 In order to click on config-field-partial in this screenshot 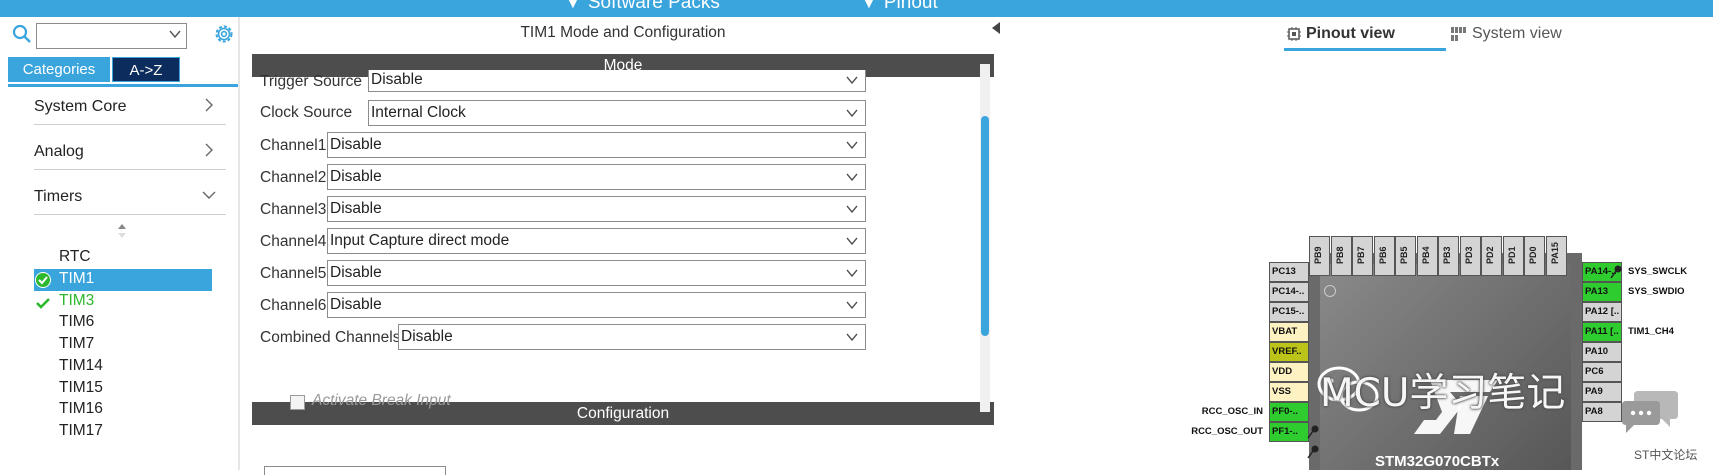, I will do `click(355, 470)`.